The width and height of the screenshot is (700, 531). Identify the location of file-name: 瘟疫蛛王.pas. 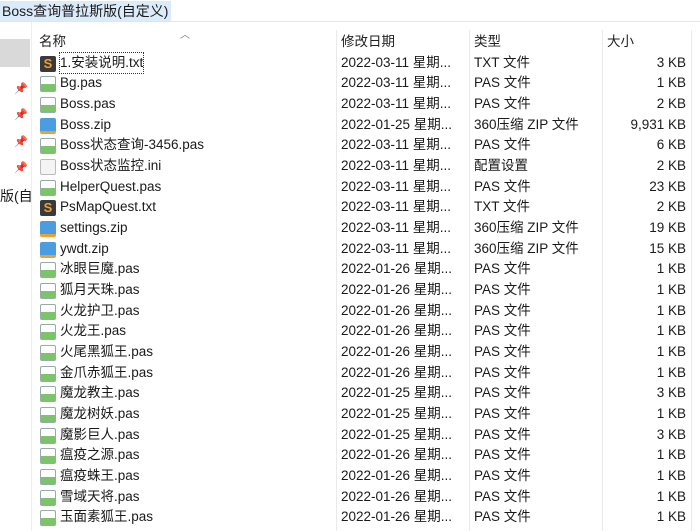
(100, 476).